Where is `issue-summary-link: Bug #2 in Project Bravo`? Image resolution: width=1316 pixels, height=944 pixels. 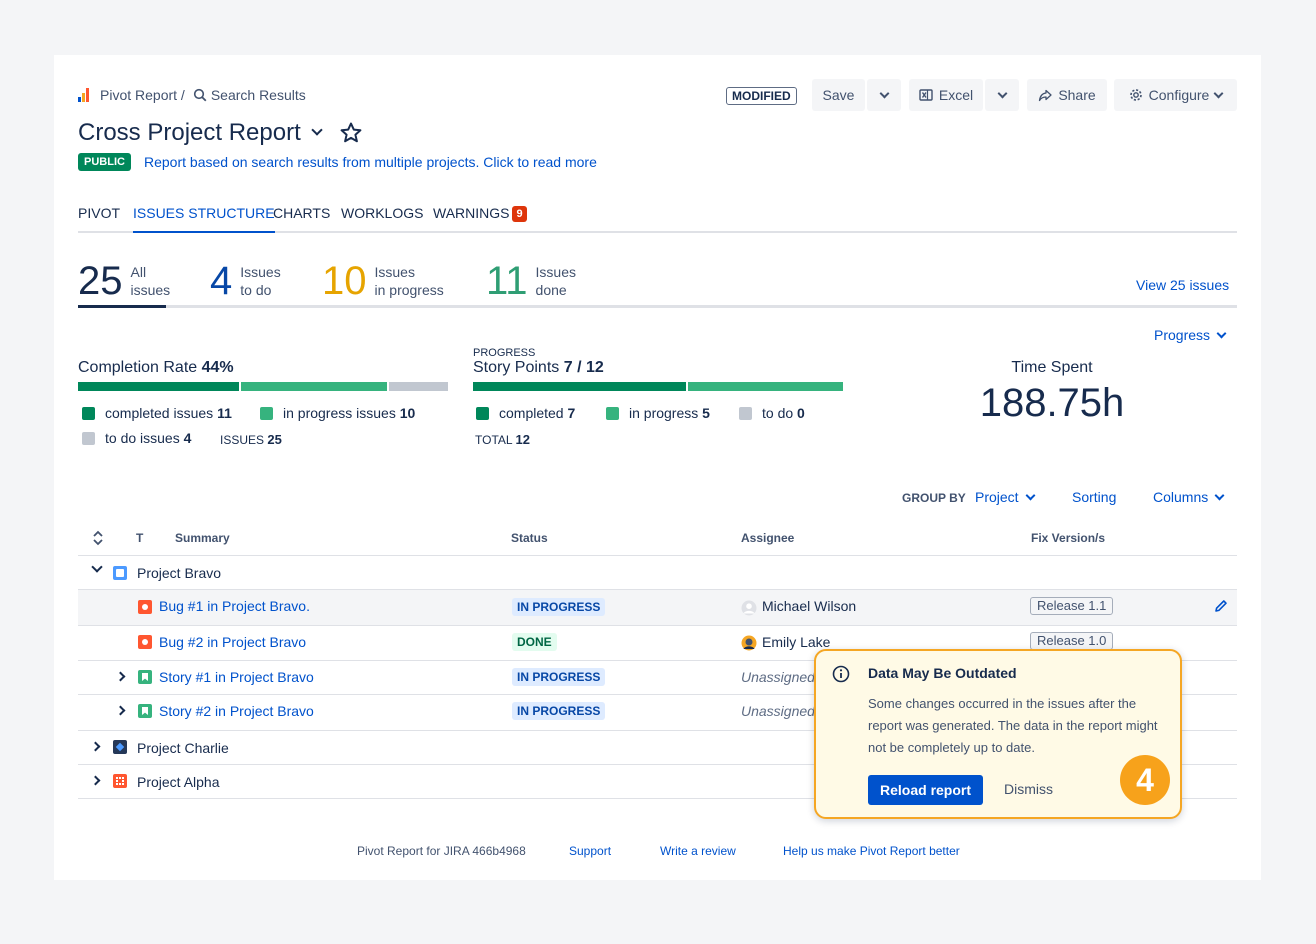 issue-summary-link: Bug #2 in Project Bravo is located at coordinates (232, 642).